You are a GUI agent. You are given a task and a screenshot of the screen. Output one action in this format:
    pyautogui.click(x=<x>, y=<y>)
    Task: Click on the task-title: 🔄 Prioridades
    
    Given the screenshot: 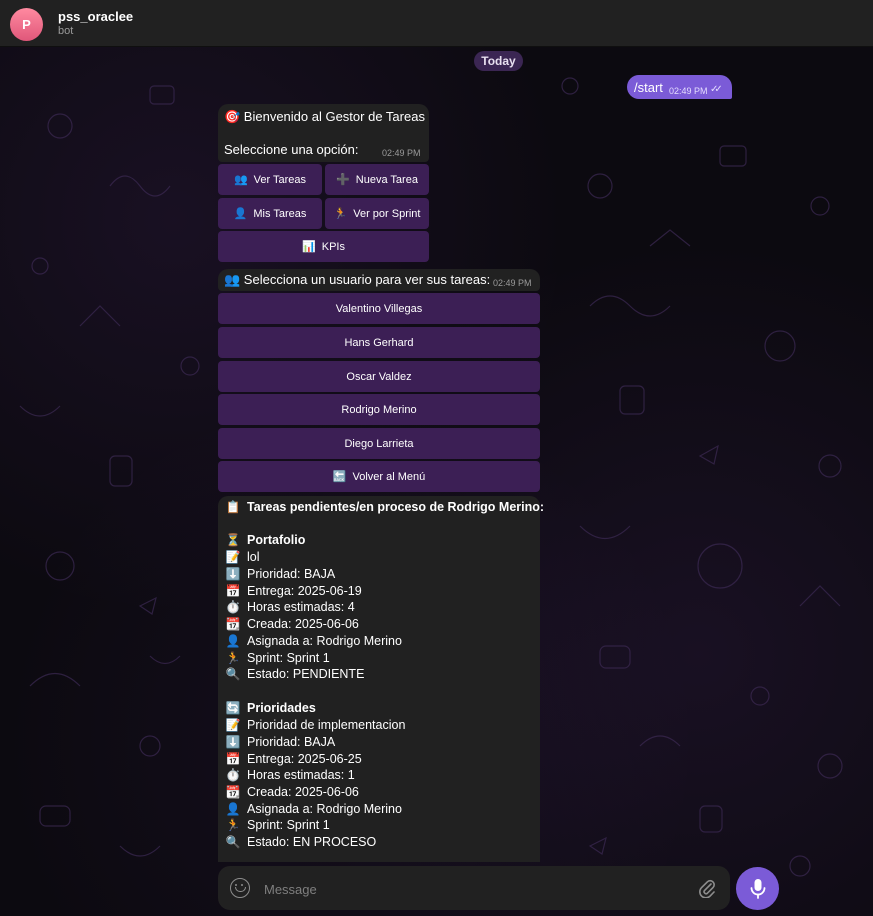 What is the action you would take?
    pyautogui.click(x=270, y=708)
    